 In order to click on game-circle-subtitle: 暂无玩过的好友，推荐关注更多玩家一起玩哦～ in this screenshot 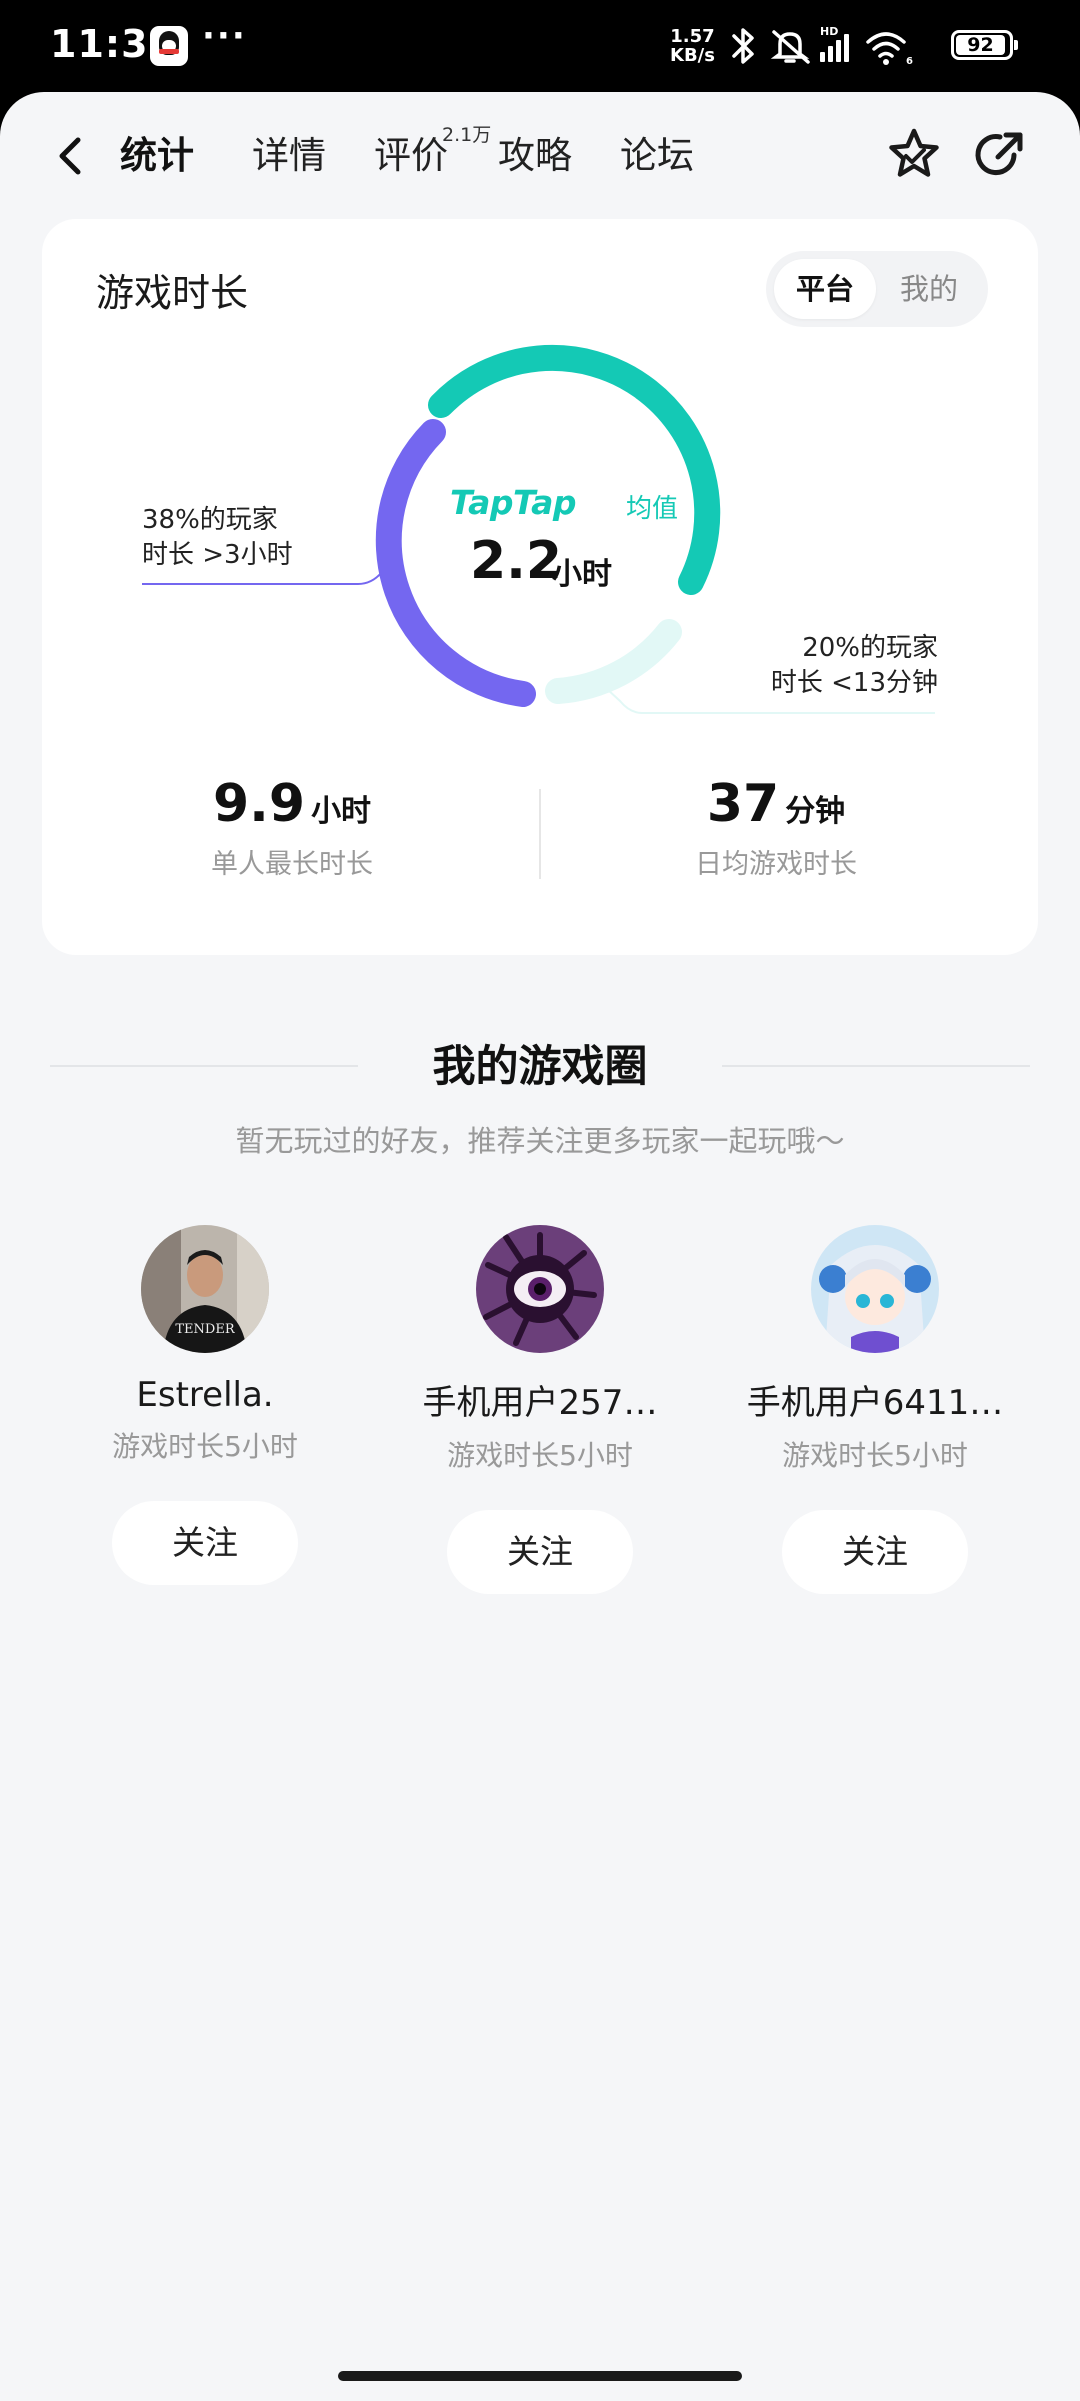, I will do `click(540, 1141)`.